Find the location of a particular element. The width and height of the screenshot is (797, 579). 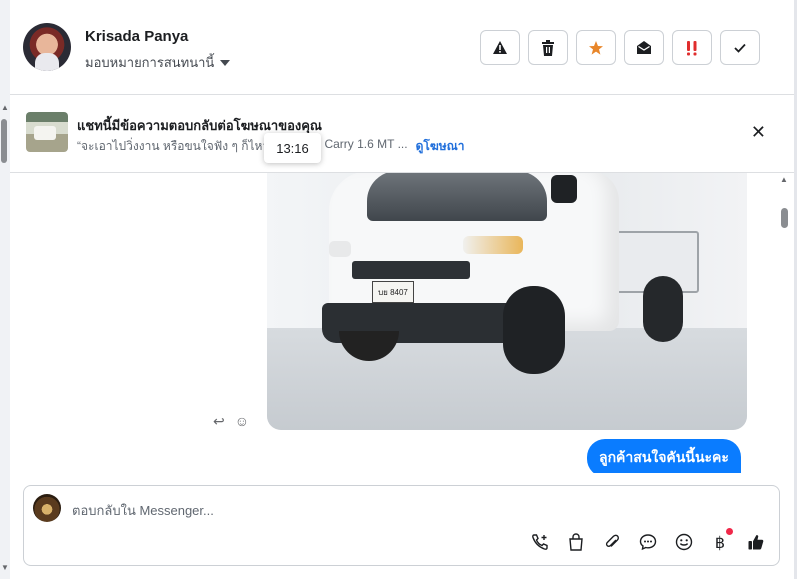

page-avatar is located at coordinates (47, 508).